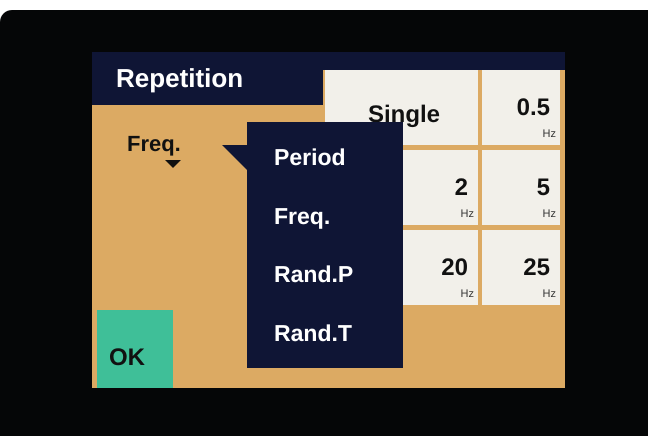  Describe the element at coordinates (180, 78) in the screenshot. I see `screen-title: Repetition` at that location.